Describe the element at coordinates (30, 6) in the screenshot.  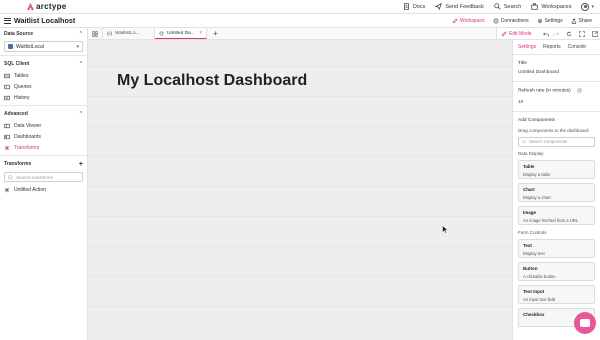
I see `arctype-logo-icon` at that location.